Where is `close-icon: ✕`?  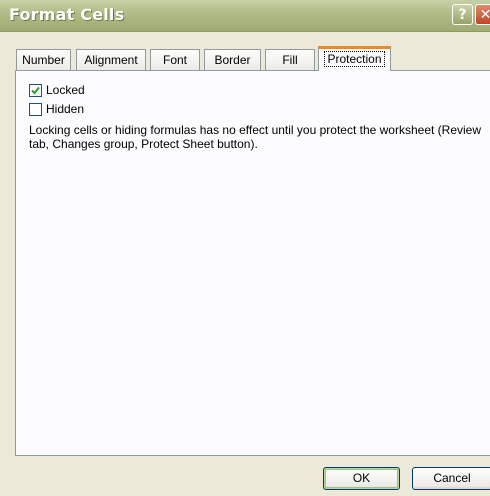
close-icon: ✕ is located at coordinates (484, 14).